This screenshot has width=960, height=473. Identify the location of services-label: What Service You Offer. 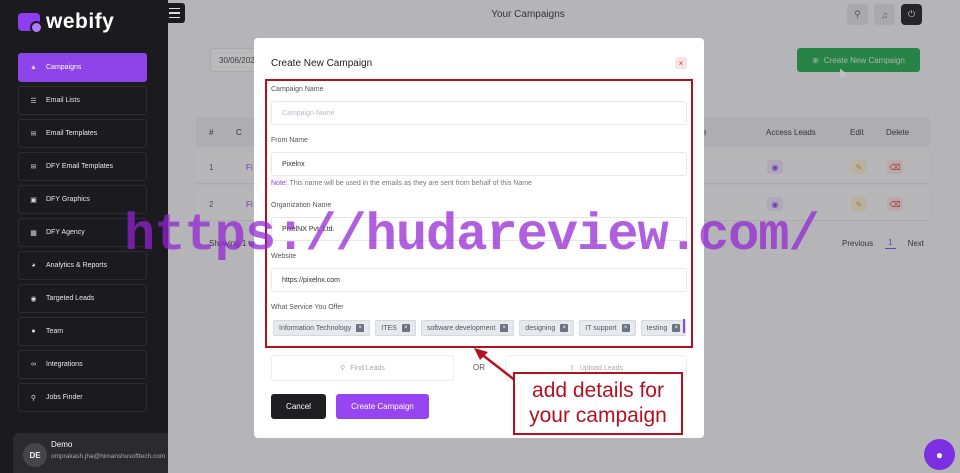
(307, 307).